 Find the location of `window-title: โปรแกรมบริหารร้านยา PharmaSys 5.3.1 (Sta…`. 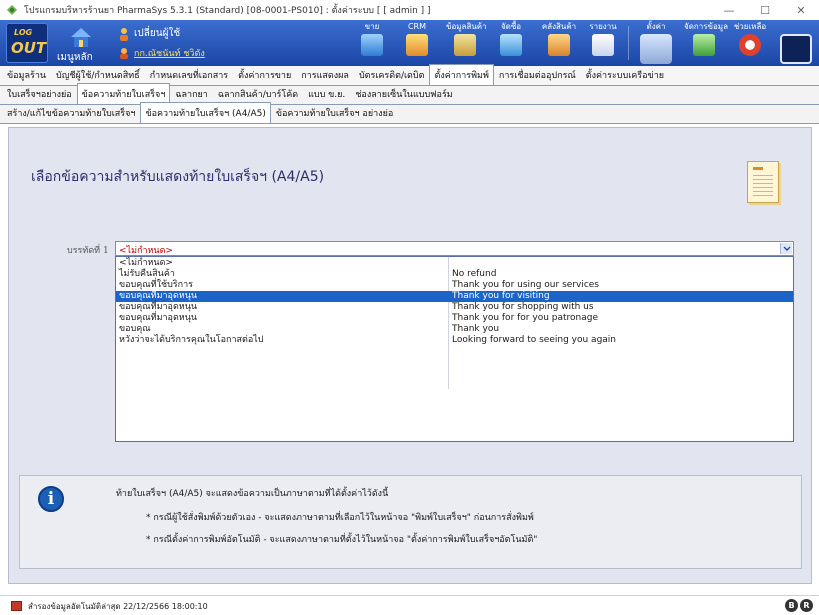

window-title: โปรแกรมบริหารร้านยา PharmaSys 5.3.1 (Sta… is located at coordinates (227, 11).